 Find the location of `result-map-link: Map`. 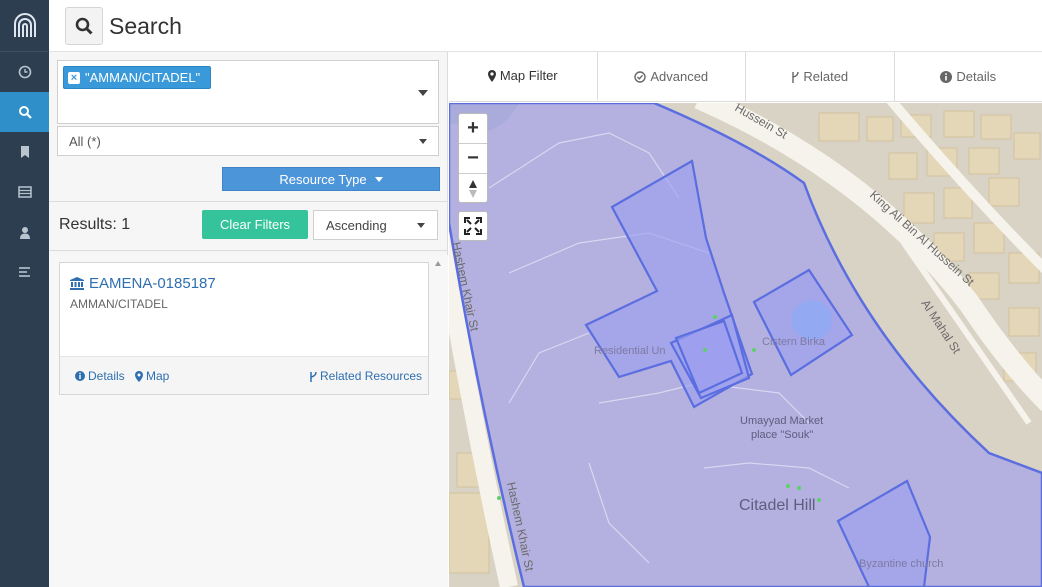

result-map-link: Map is located at coordinates (152, 376).